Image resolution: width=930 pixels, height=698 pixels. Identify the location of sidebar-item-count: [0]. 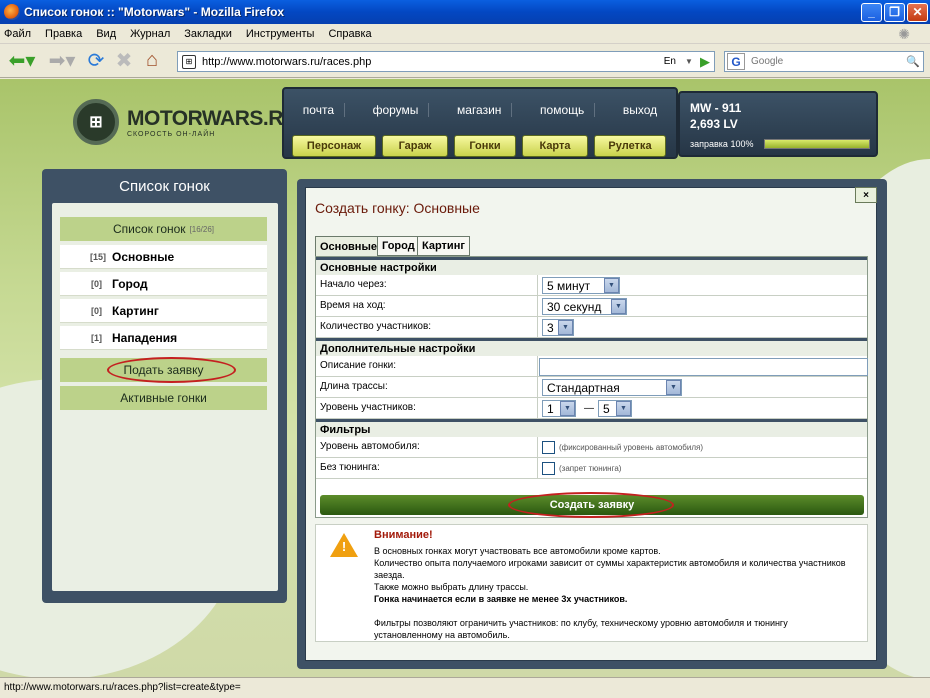
(96, 310).